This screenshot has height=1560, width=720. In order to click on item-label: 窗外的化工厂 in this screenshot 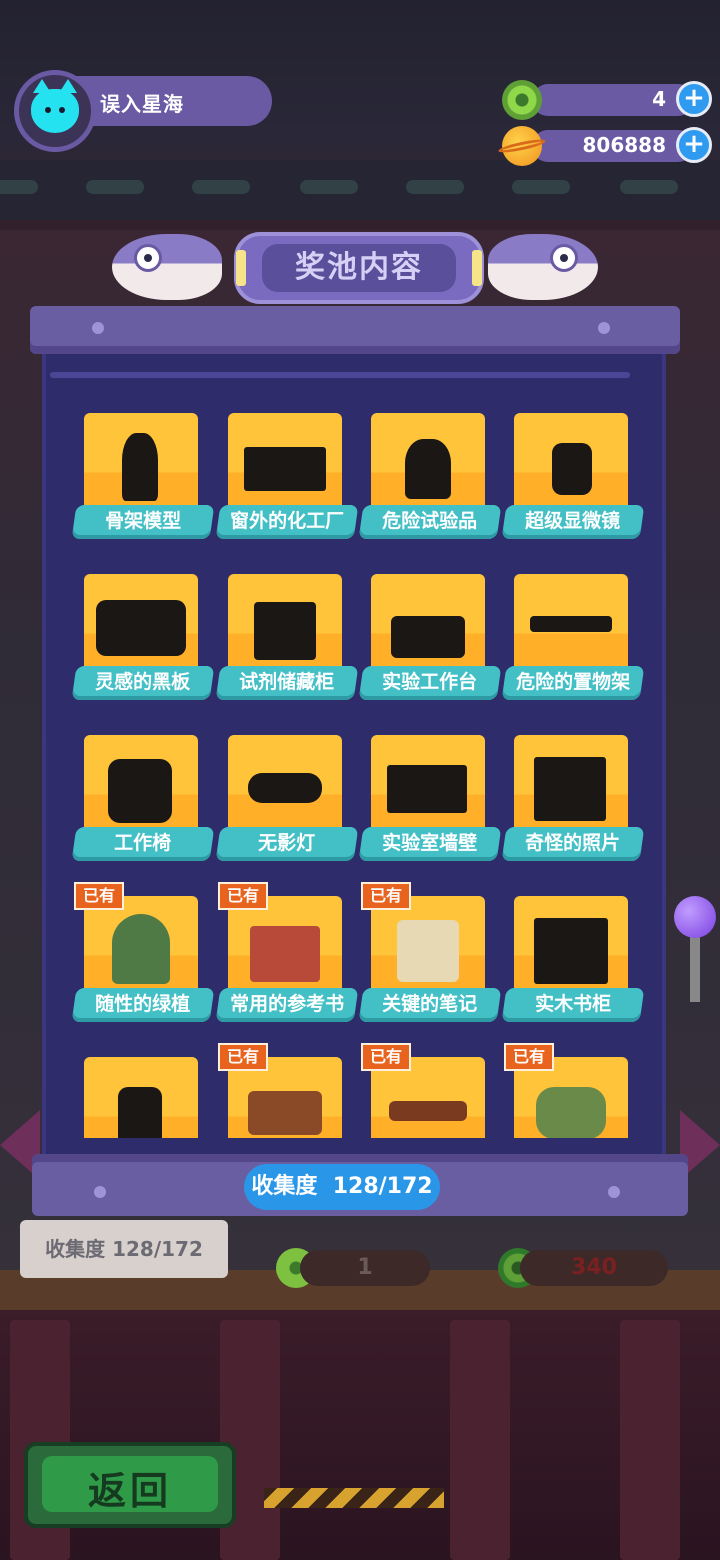, I will do `click(287, 522)`.